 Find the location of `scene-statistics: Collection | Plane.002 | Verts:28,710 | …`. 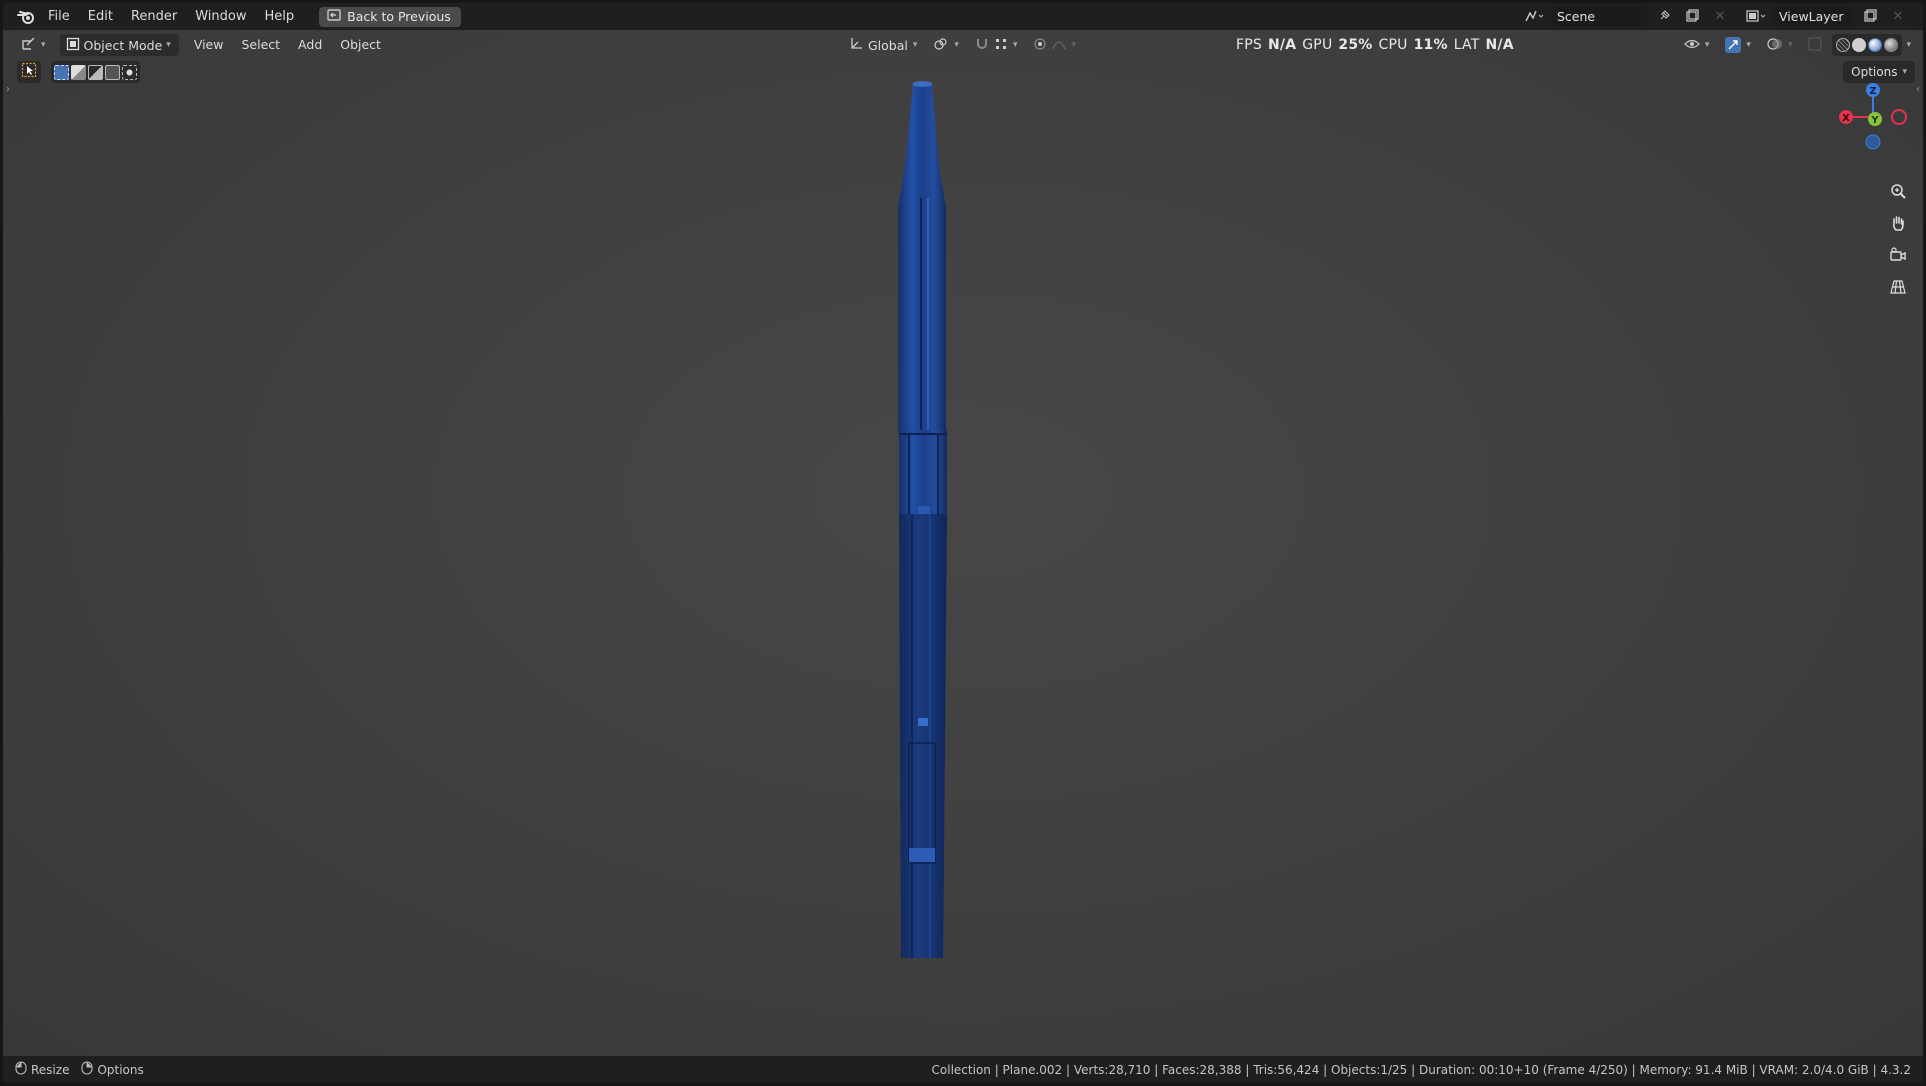

scene-statistics: Collection | Plane.002 | Verts:28,710 | … is located at coordinates (1421, 1069).